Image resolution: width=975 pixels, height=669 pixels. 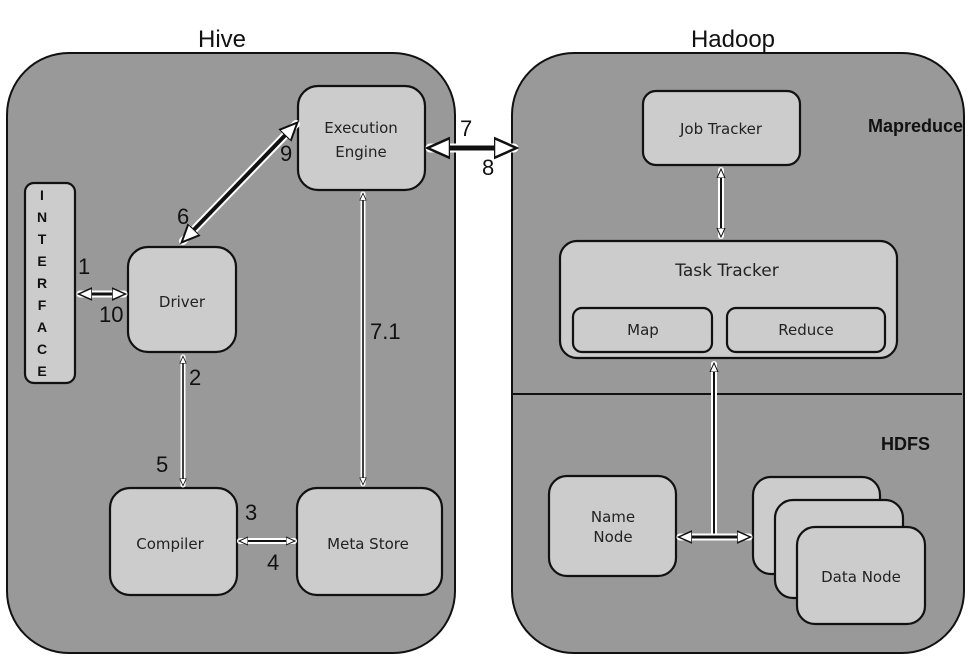 I want to click on map-box: Map, so click(x=642, y=330).